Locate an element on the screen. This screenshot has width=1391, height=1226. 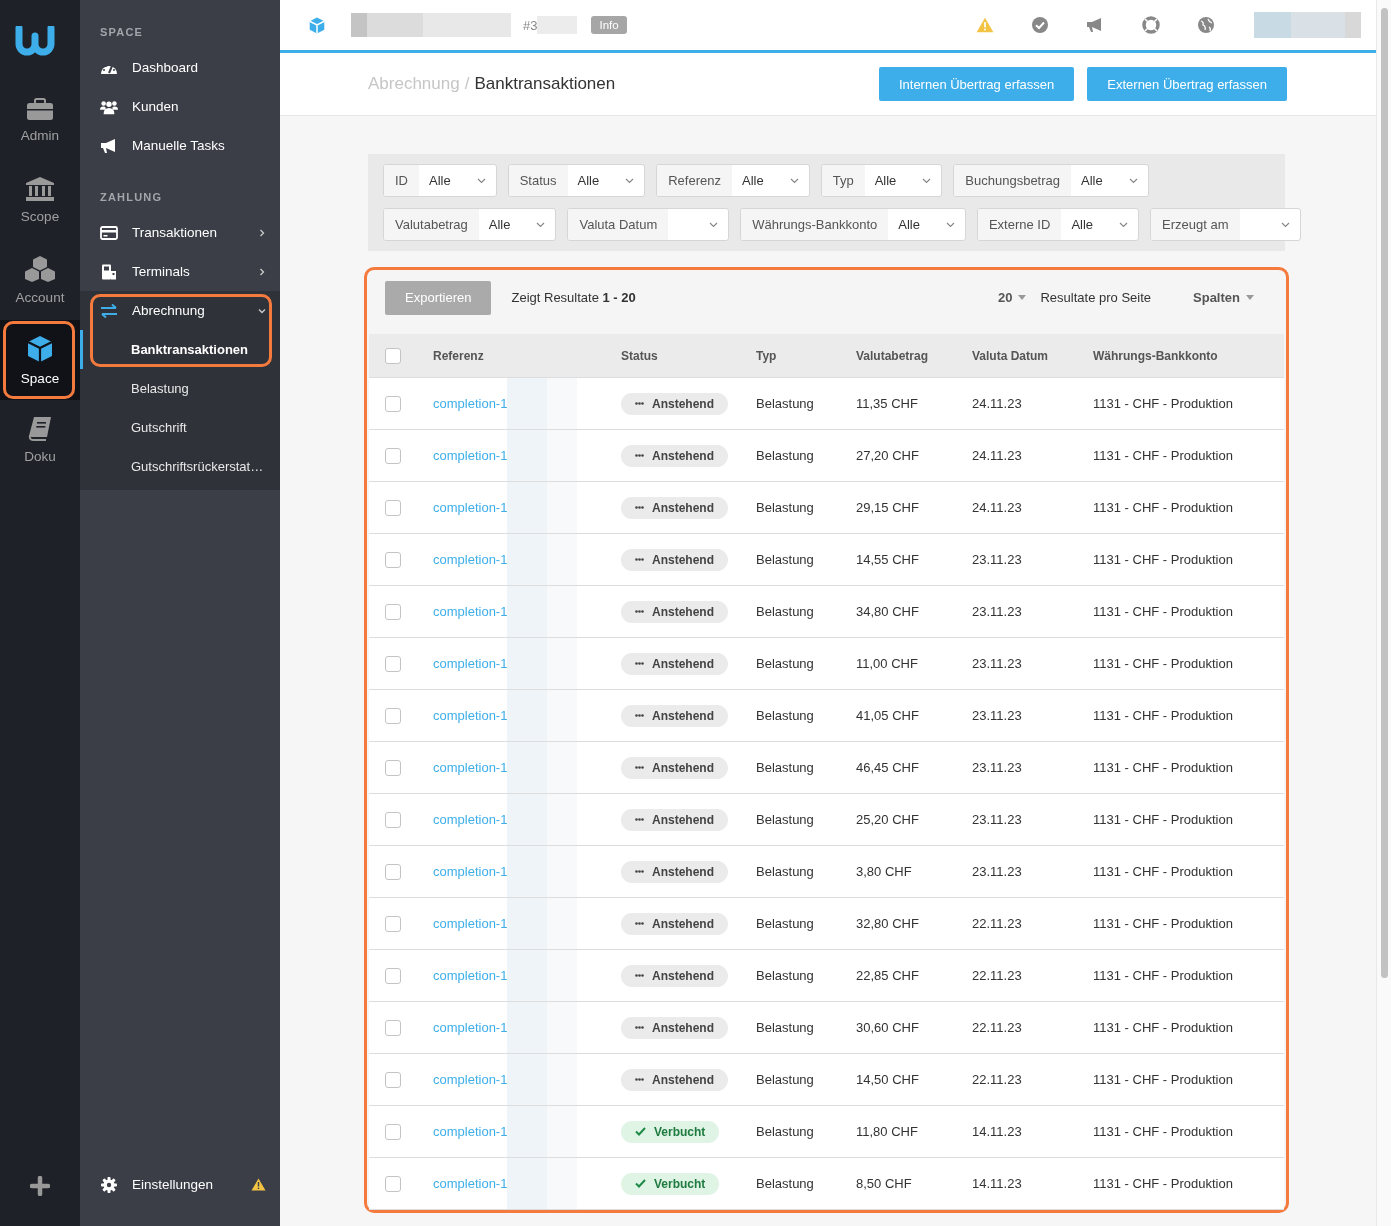
caret-icon is located at coordinates (1022, 297).